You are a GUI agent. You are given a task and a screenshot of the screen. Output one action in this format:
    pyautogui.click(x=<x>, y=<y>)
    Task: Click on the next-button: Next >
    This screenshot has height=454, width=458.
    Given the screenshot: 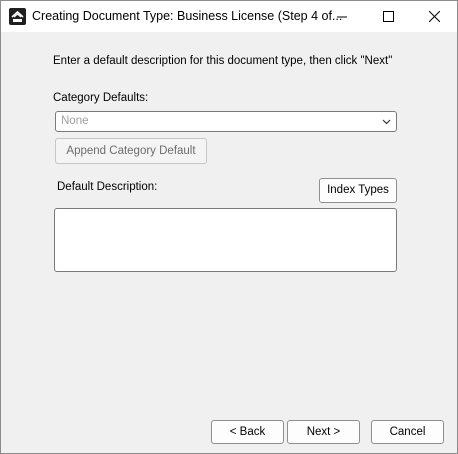 What is the action you would take?
    pyautogui.click(x=323, y=432)
    